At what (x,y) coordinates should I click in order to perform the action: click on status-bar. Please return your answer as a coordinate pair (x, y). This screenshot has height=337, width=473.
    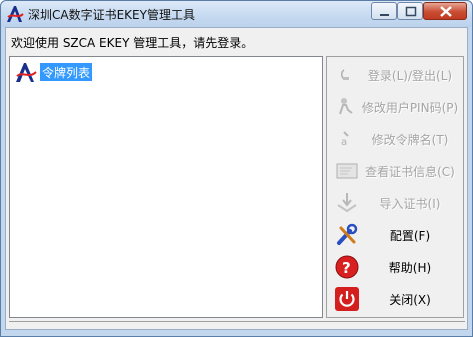
    Looking at the image, I should click on (237, 324).